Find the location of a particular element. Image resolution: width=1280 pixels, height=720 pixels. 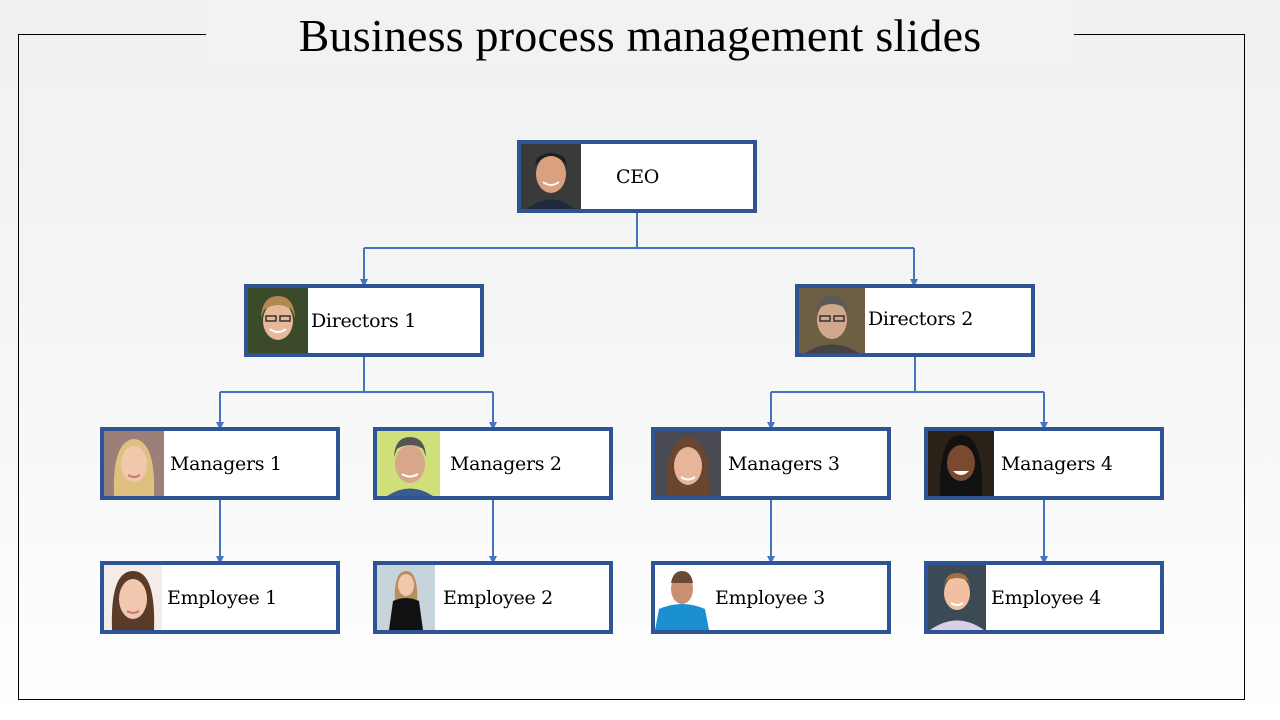

node-managers-4: Managers 4 is located at coordinates (1044, 463).